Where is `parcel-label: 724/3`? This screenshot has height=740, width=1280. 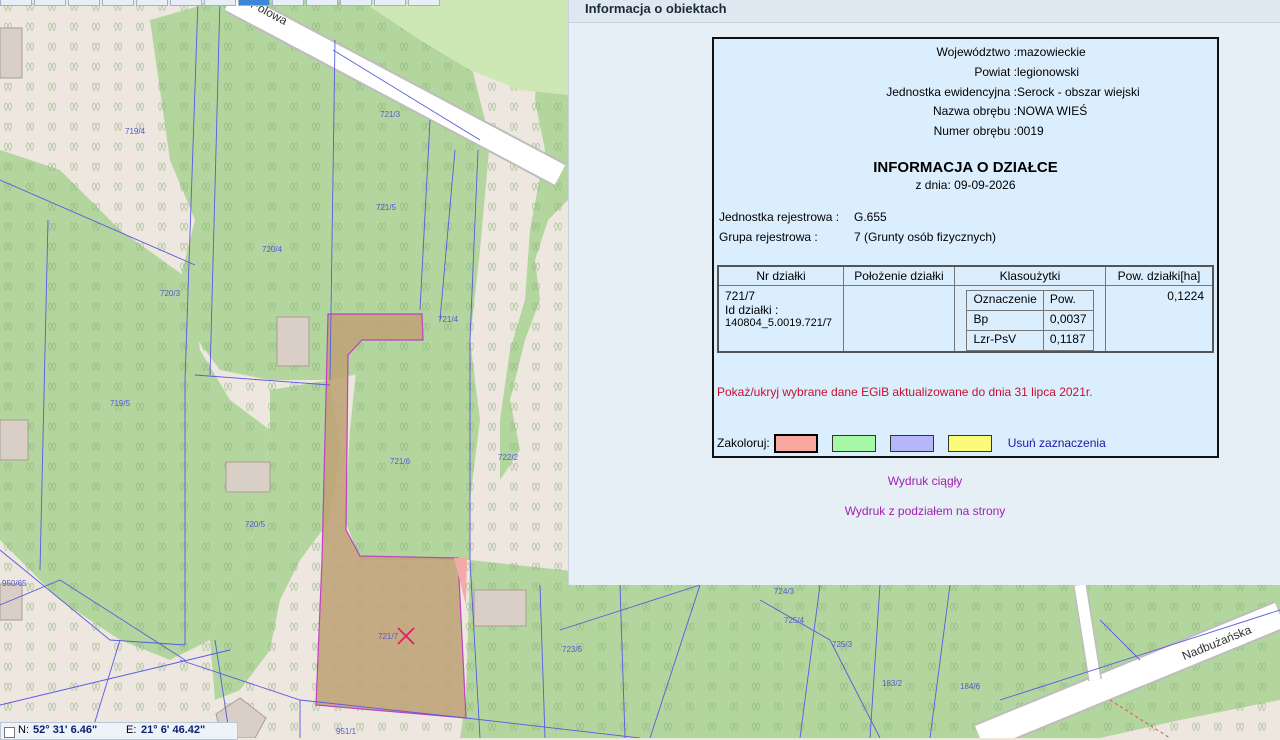 parcel-label: 724/3 is located at coordinates (784, 591).